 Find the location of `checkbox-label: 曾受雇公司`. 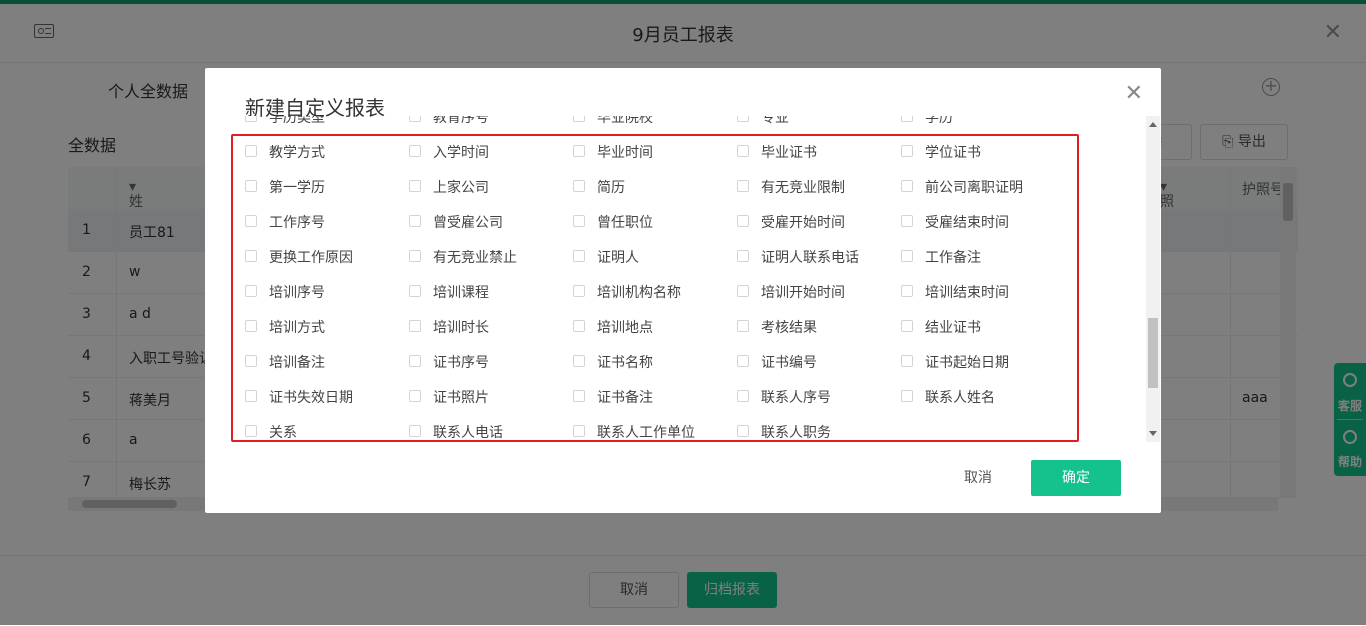

checkbox-label: 曾受雇公司 is located at coordinates (468, 223).